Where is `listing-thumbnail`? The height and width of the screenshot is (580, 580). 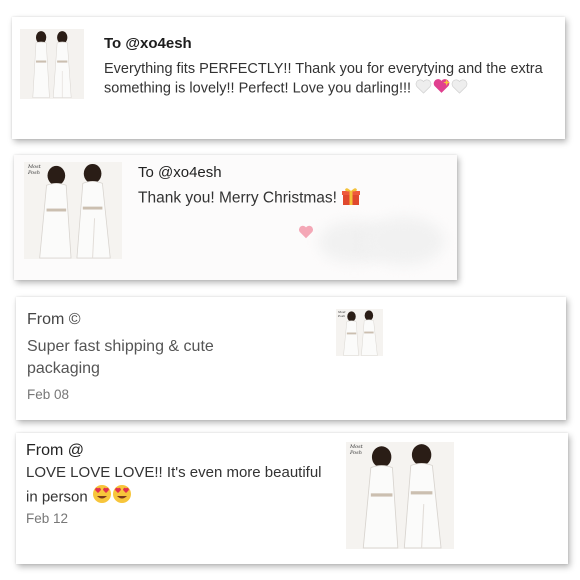
listing-thumbnail is located at coordinates (52, 64).